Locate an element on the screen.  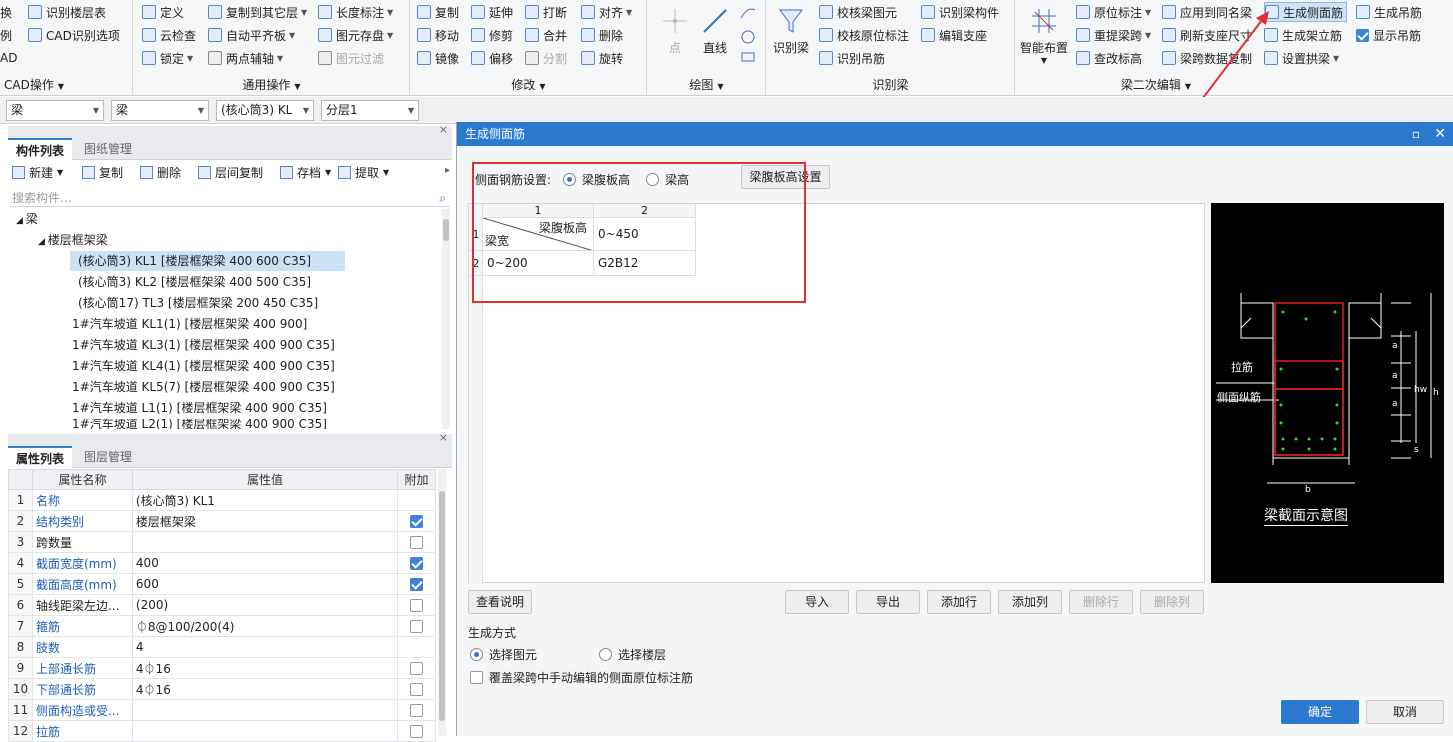
tree-item: 1#汽车坡道 KL3(1) [楼层框架梁 400 900 C35] is located at coordinates (203, 345).